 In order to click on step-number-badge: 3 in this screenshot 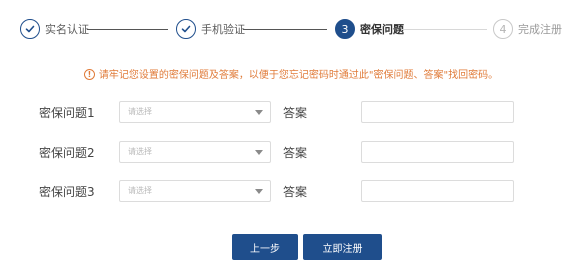, I will do `click(345, 29)`.